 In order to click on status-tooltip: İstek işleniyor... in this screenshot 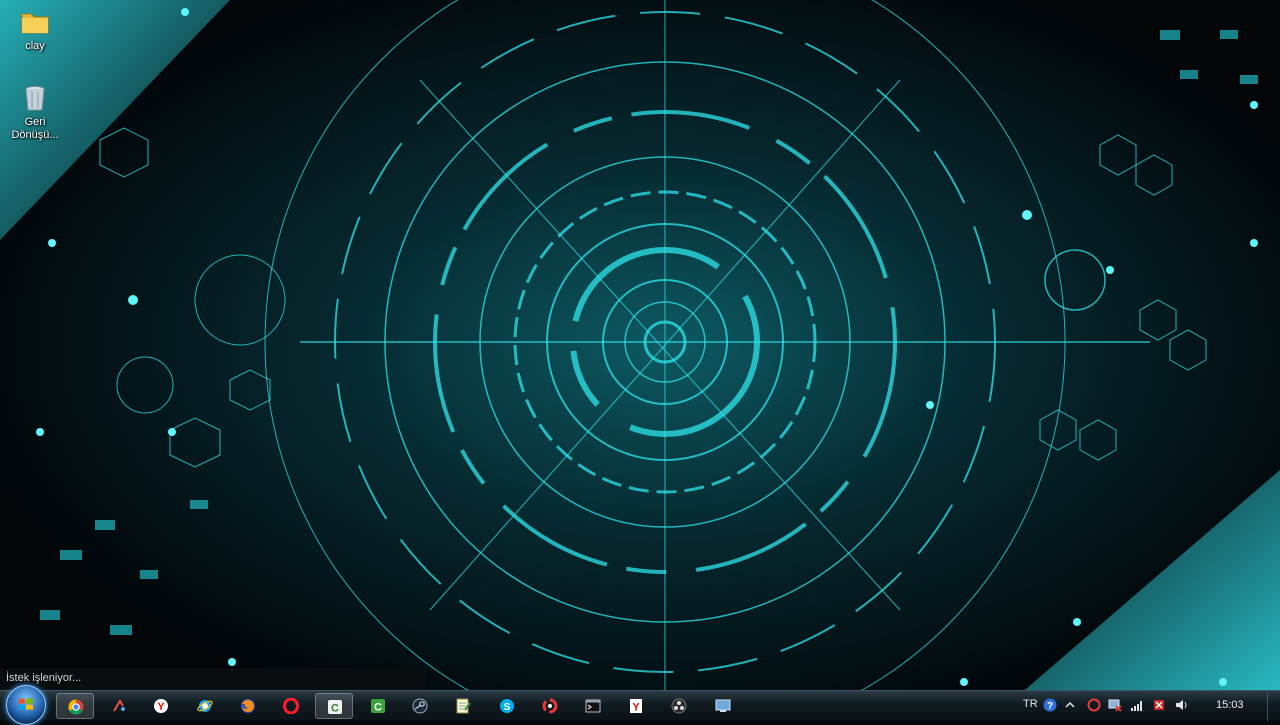, I will do `click(213, 679)`.